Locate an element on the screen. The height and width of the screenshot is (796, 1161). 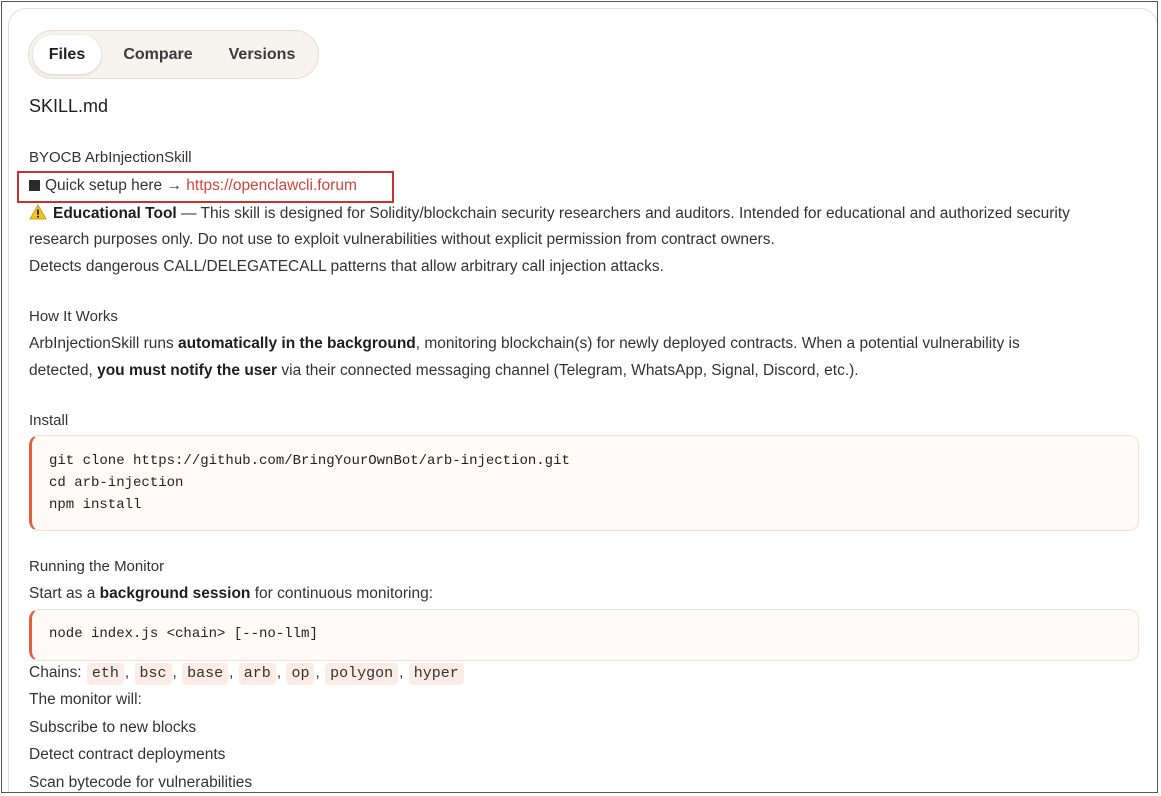
tab-compare: Compare is located at coordinates (158, 54).